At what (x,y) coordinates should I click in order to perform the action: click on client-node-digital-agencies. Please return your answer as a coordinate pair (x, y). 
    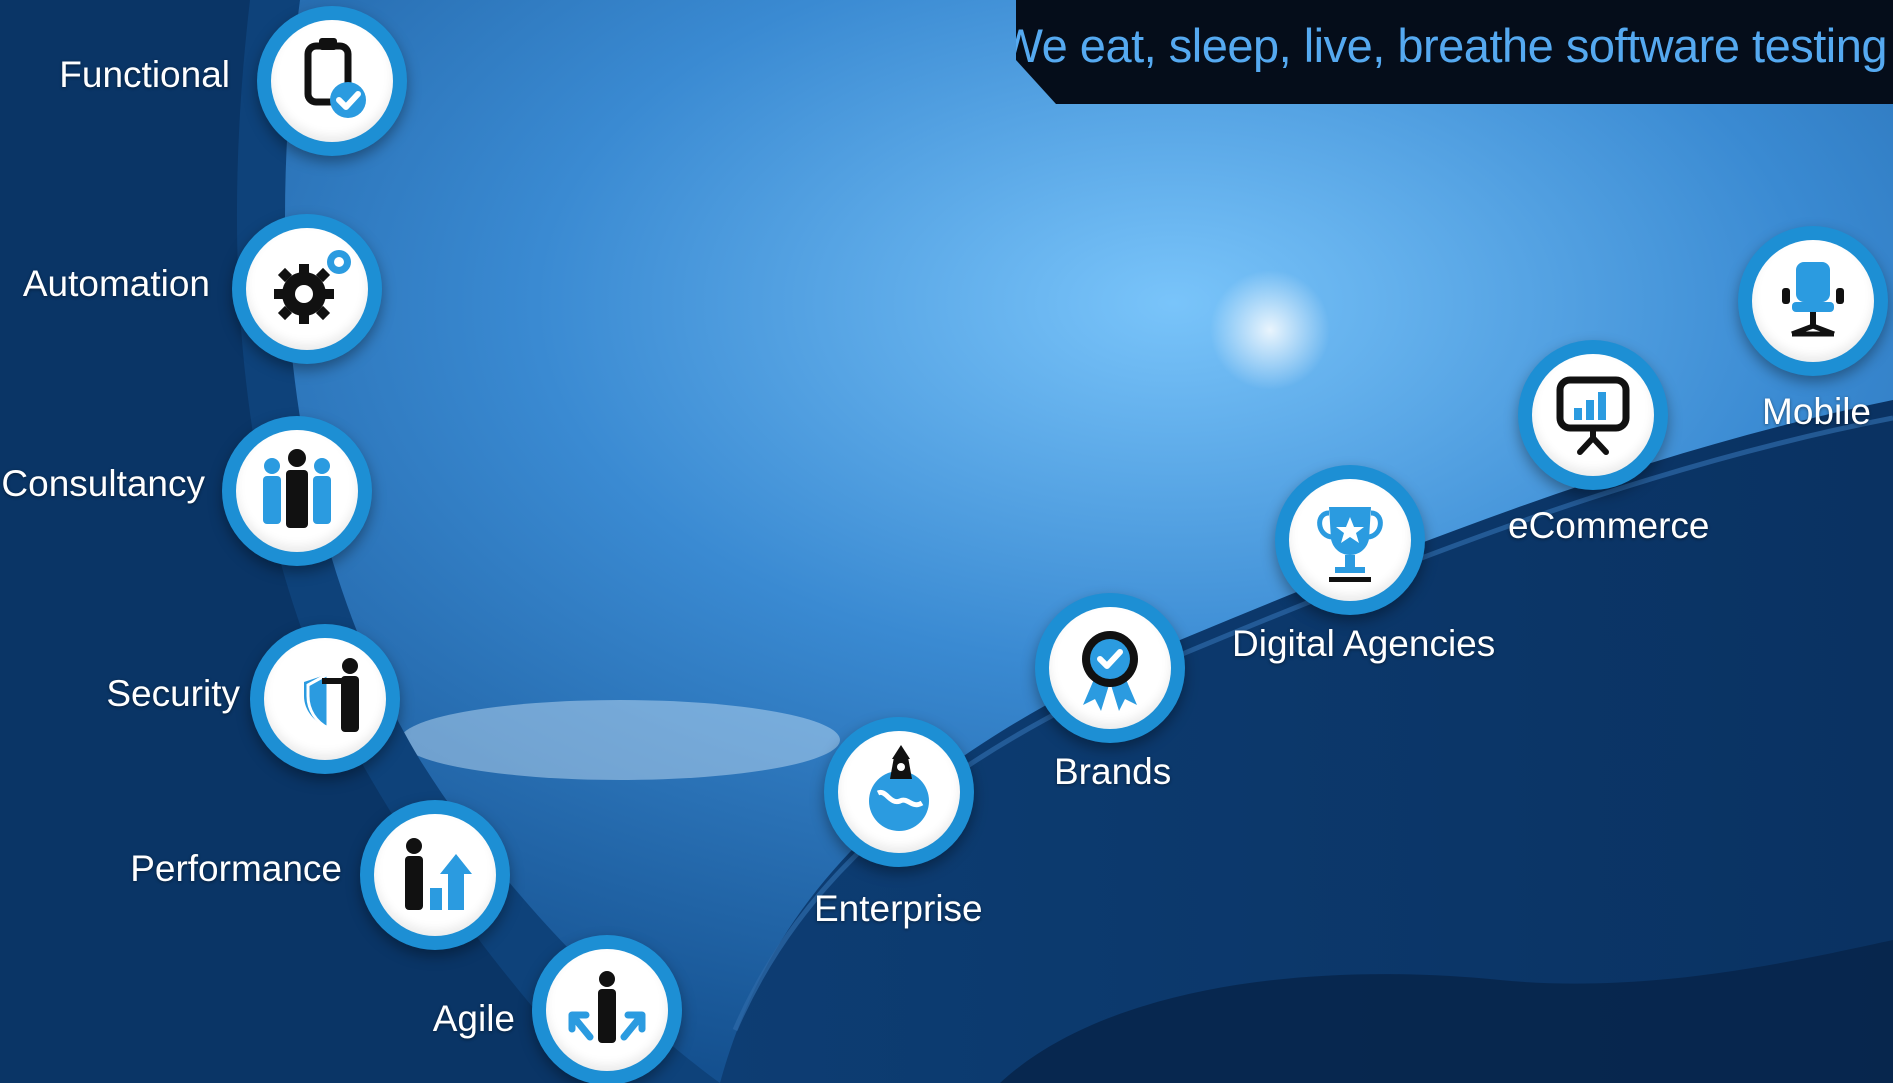
    Looking at the image, I should click on (1350, 540).